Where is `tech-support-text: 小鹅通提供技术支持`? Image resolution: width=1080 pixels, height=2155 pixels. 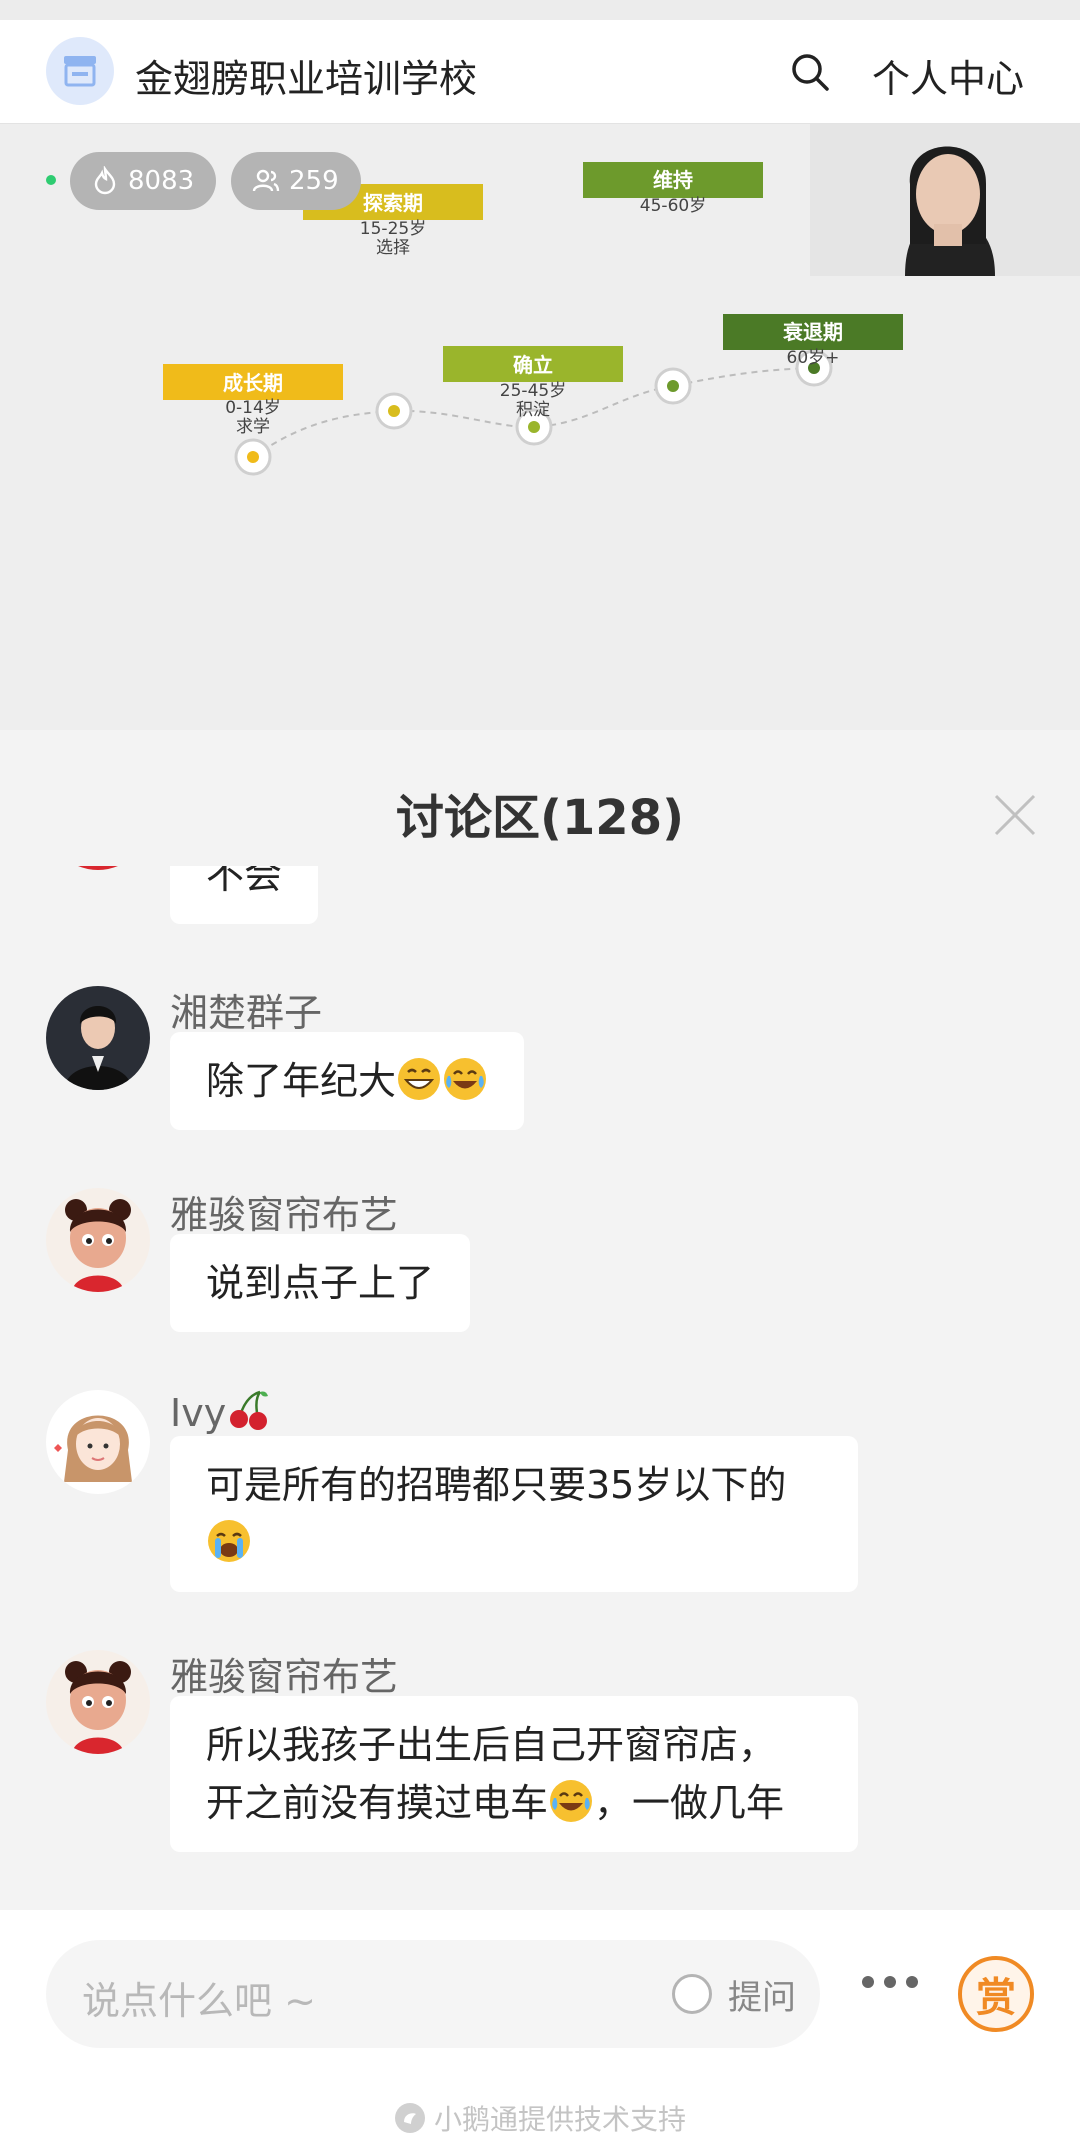 tech-support-text: 小鹅通提供技术支持 is located at coordinates (559, 2119).